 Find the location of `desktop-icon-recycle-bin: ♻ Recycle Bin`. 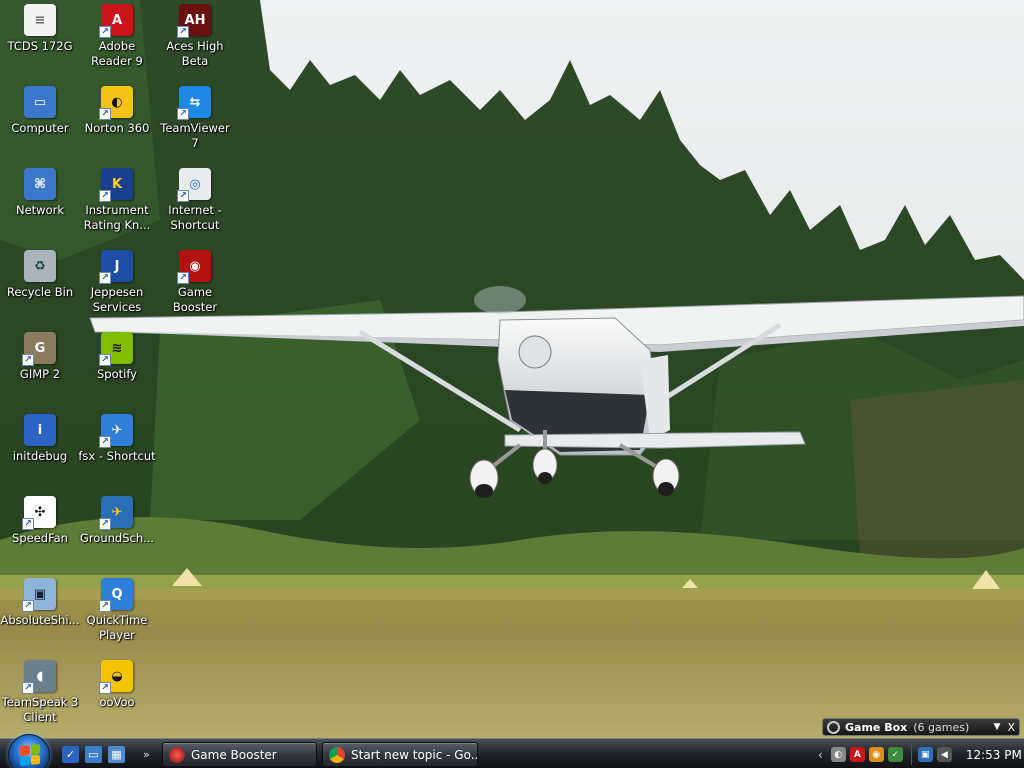

desktop-icon-recycle-bin: ♻ Recycle Bin is located at coordinates (40, 275).